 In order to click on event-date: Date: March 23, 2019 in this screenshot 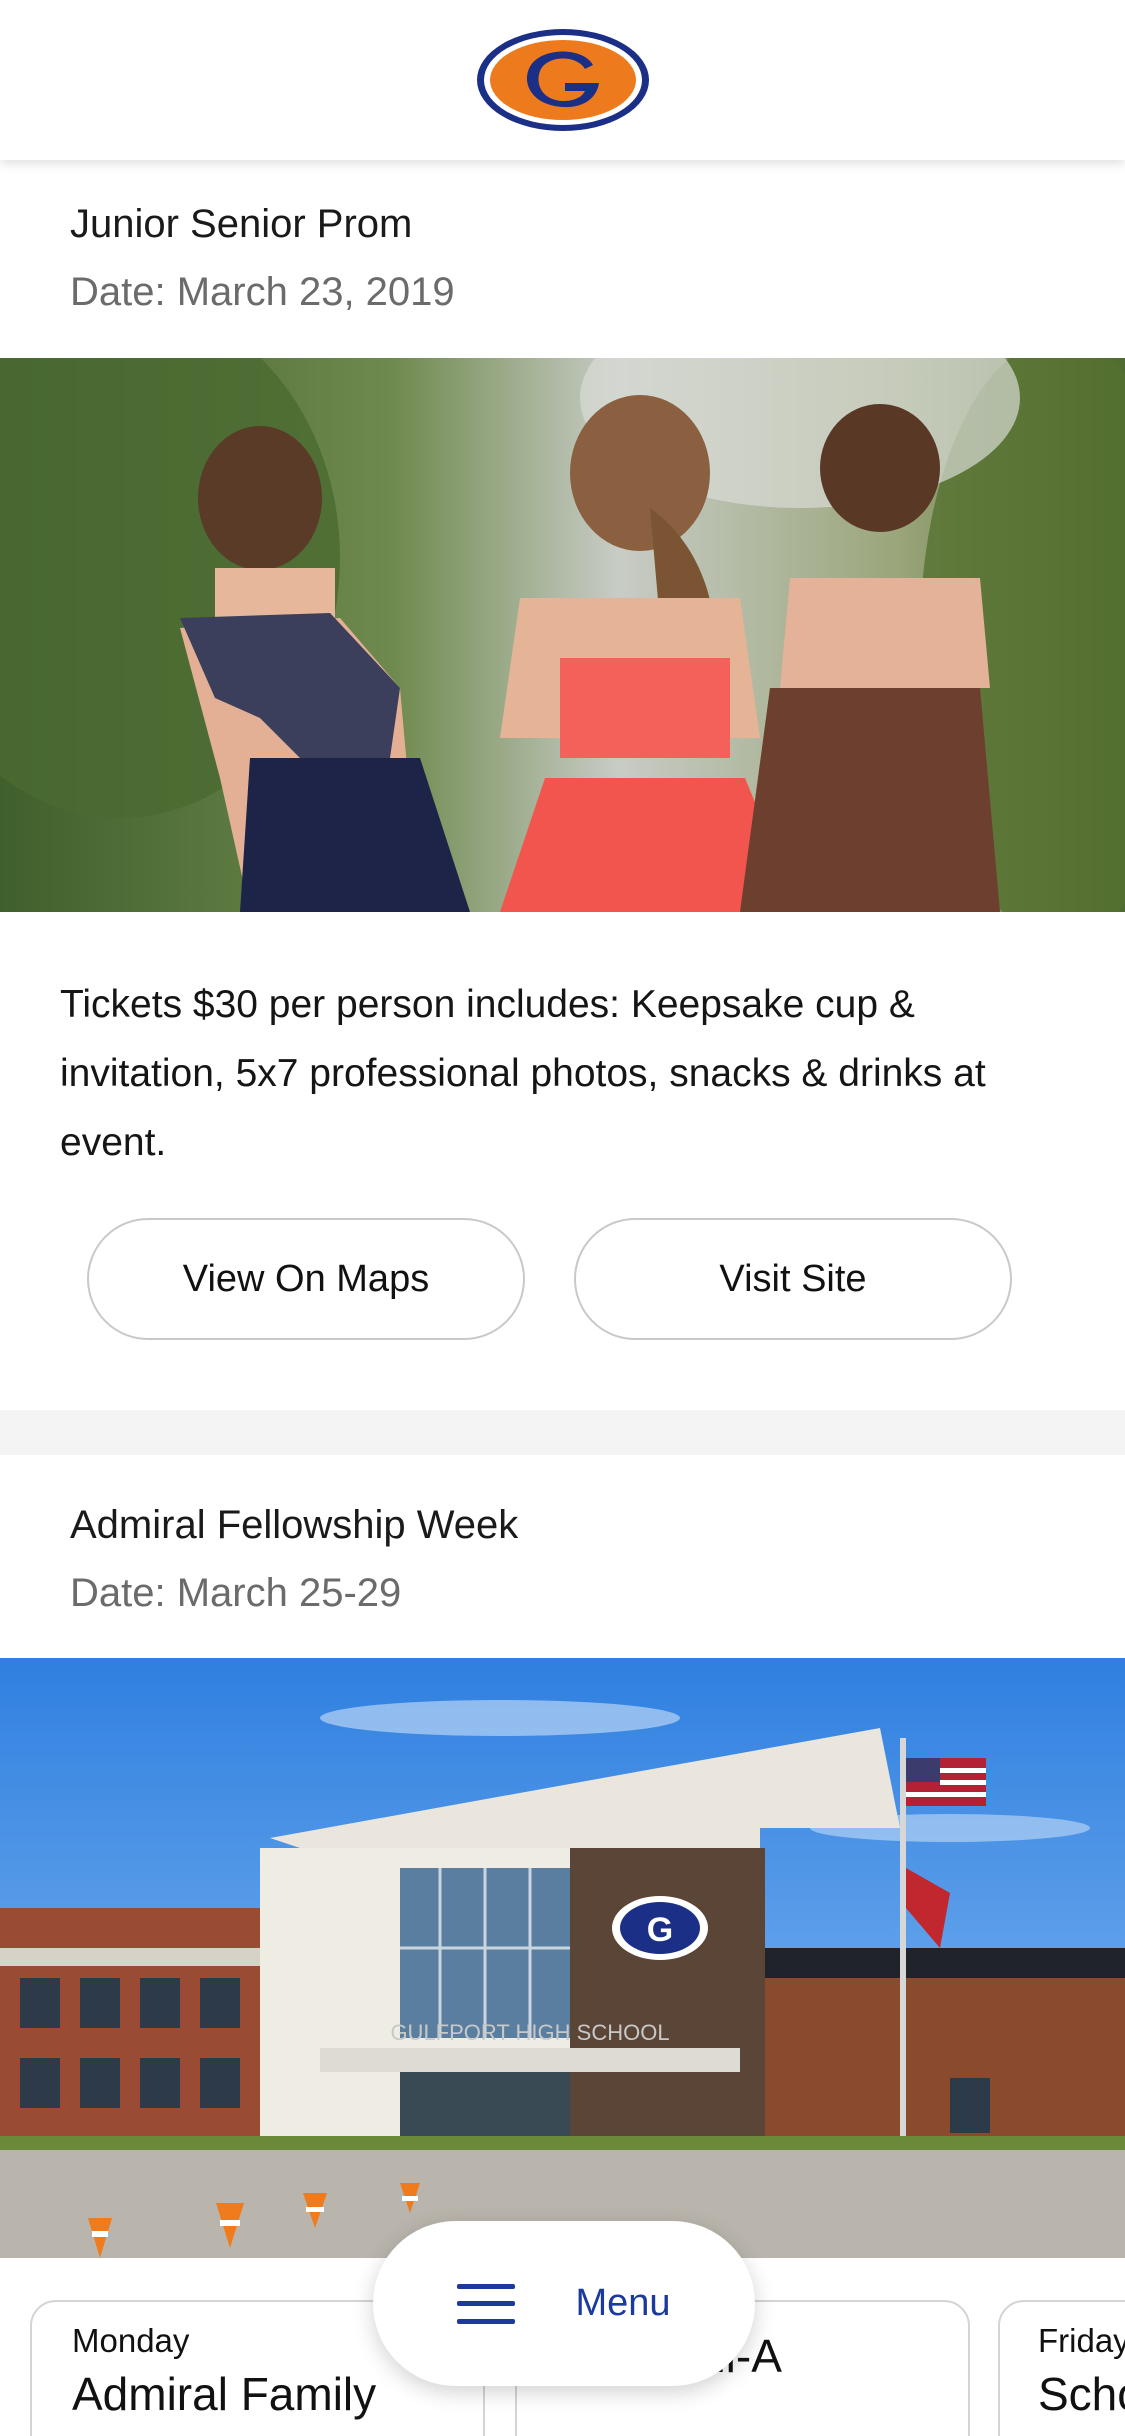, I will do `click(262, 292)`.